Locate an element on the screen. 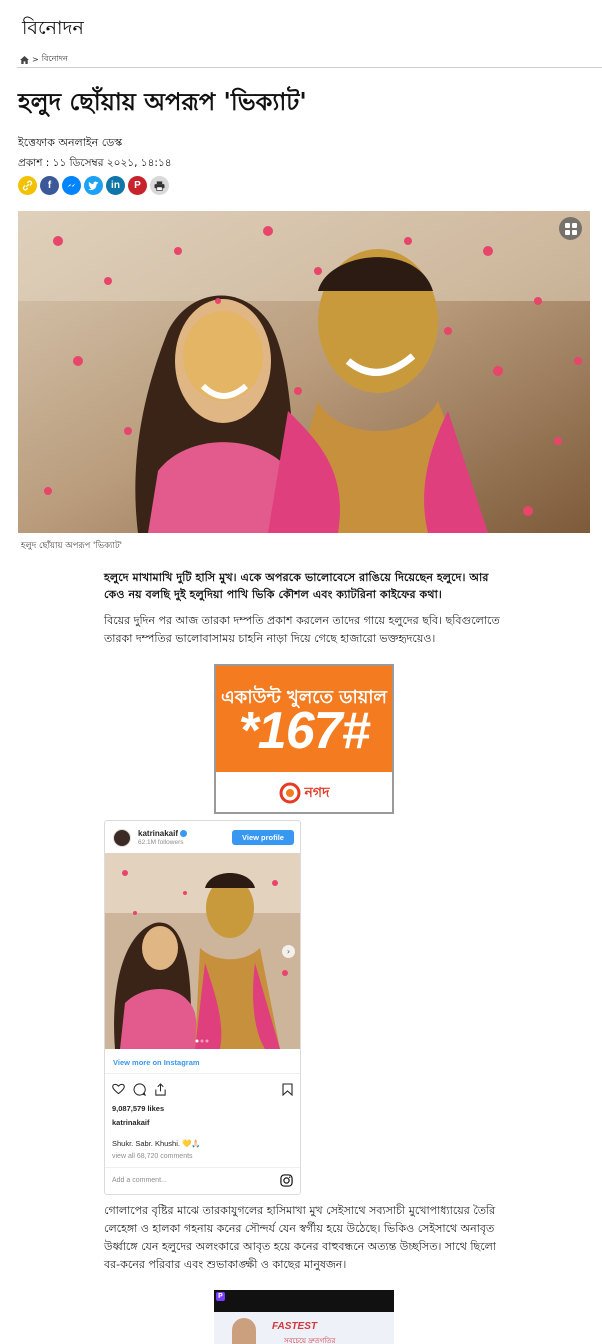 This screenshot has width=602, height=1344. article-headline: হলুদ ছোঁয়ায় অপরূপ 'ভিক্যাট' is located at coordinates (162, 101).